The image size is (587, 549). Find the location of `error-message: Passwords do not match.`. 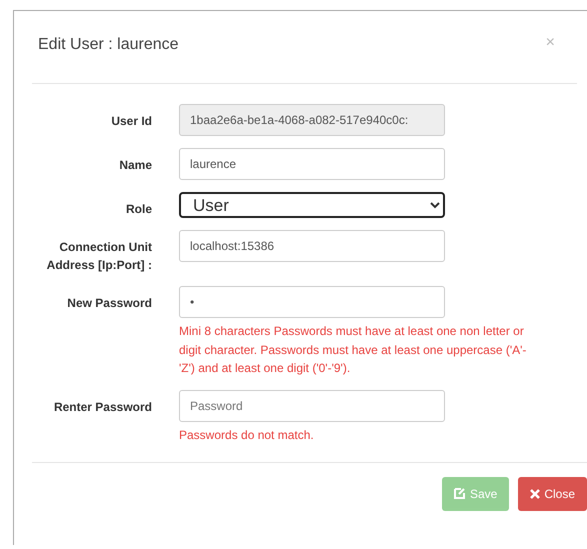

error-message: Passwords do not match. is located at coordinates (247, 435).